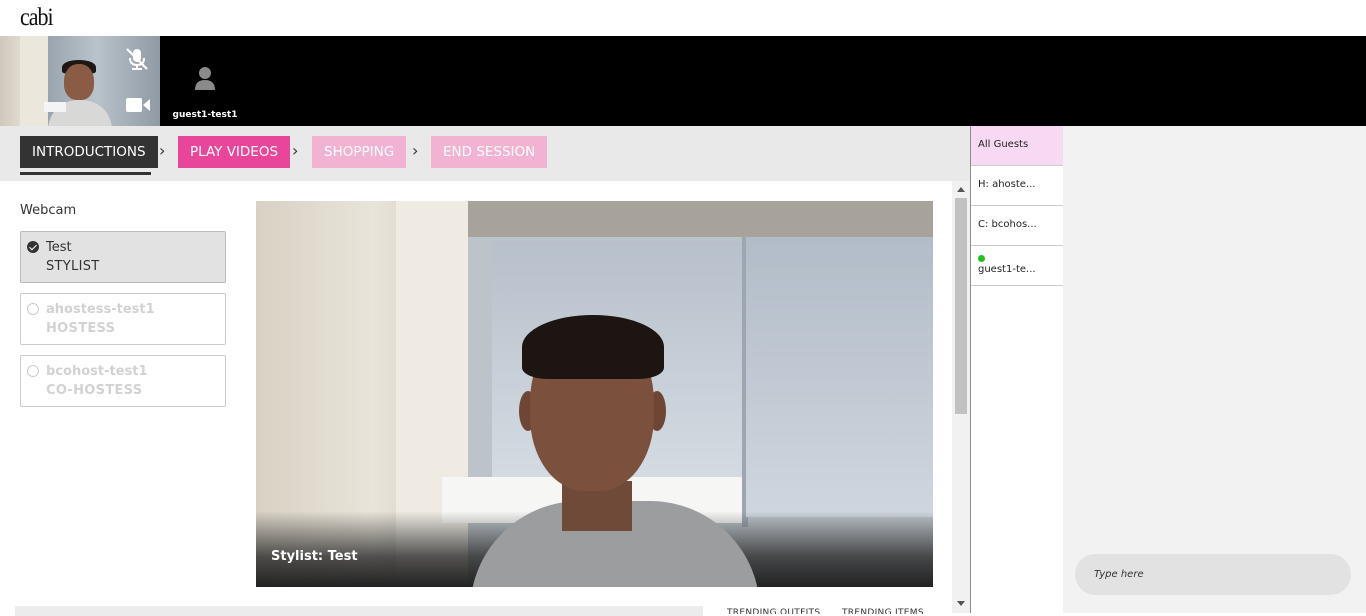 The image size is (1366, 616). I want to click on self-video-tile, so click(80, 81).